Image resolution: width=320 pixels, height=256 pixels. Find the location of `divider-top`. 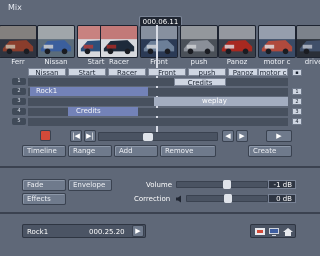

divider-top is located at coordinates (160, 167).